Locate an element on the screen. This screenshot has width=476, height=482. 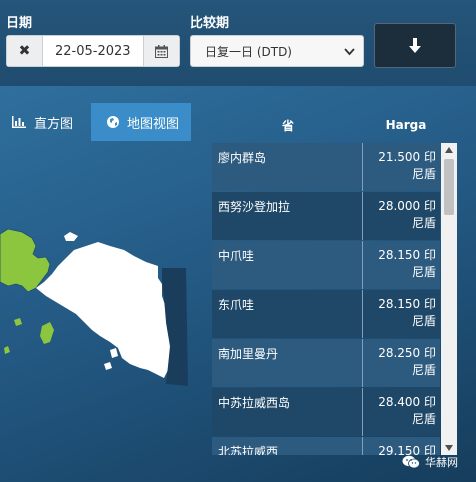
province-cell: 中苏拉威西岛 is located at coordinates (287, 412).